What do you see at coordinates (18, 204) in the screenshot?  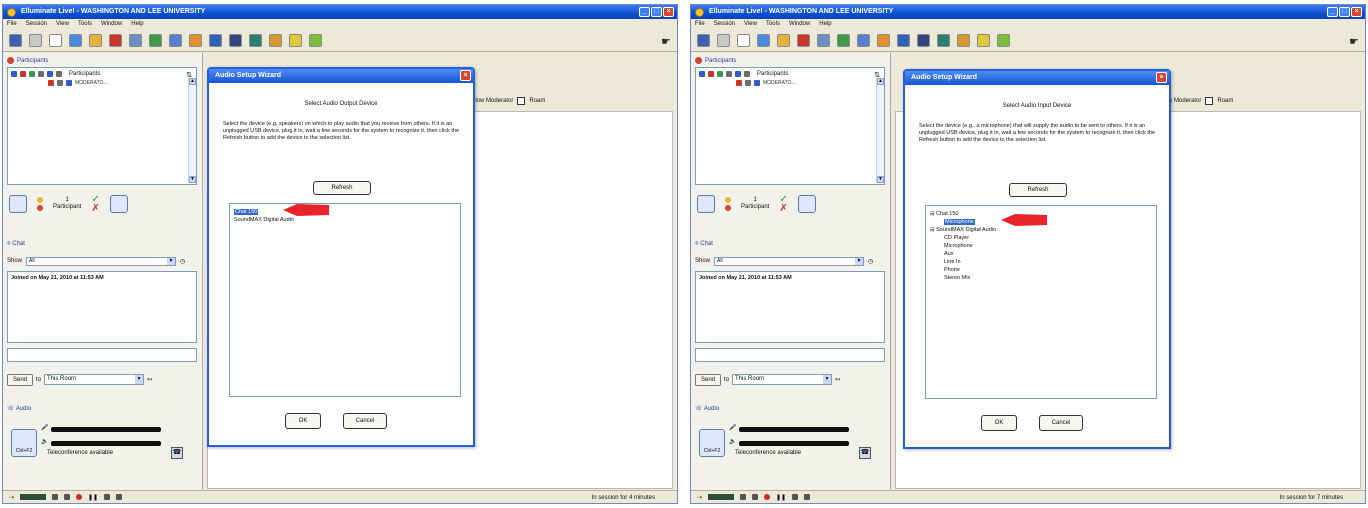 I see `raise-hand-button` at bounding box center [18, 204].